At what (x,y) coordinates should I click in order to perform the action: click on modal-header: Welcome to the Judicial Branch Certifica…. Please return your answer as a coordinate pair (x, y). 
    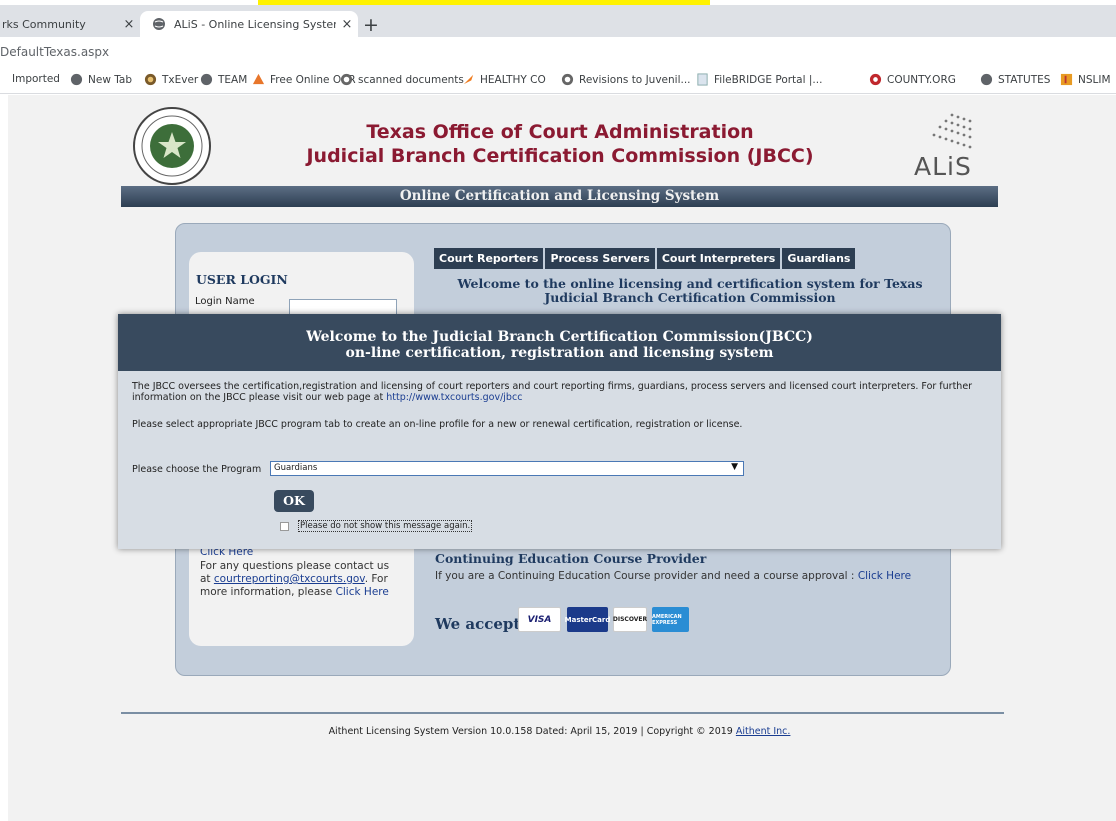
    Looking at the image, I should click on (559, 342).